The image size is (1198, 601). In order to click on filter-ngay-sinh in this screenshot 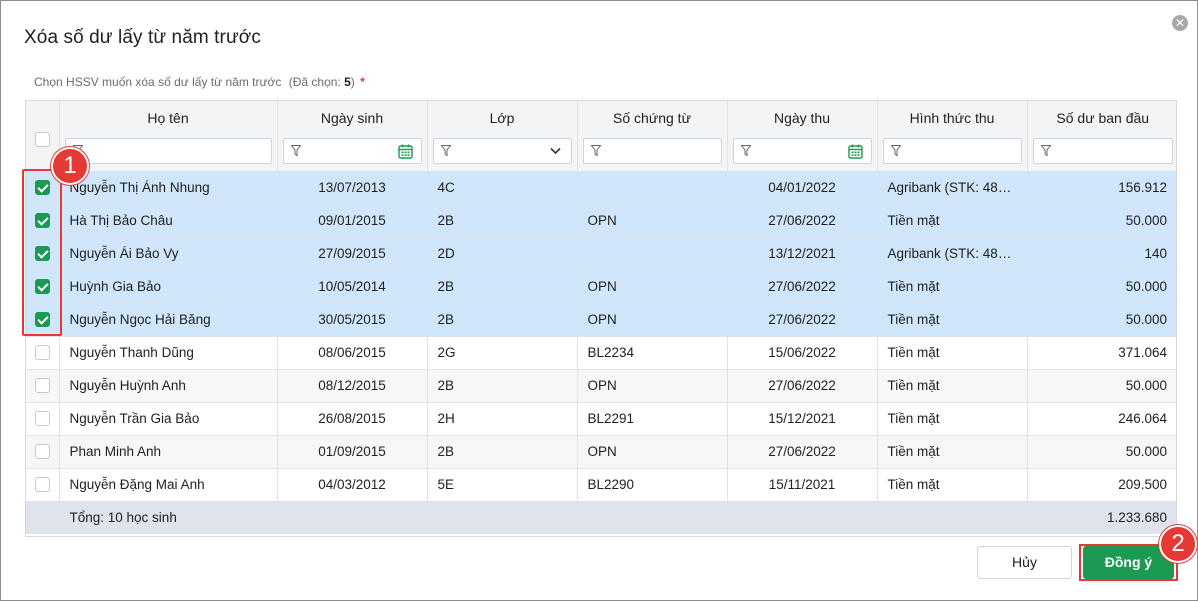, I will do `click(352, 151)`.